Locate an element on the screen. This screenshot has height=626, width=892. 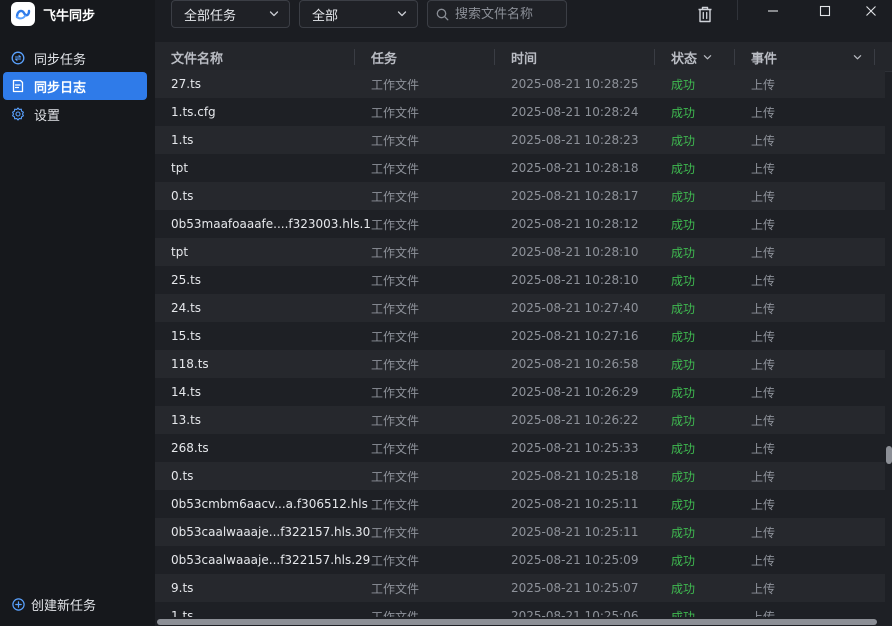
cell-time: 2025-08-21 10:25:11 is located at coordinates (575, 504).